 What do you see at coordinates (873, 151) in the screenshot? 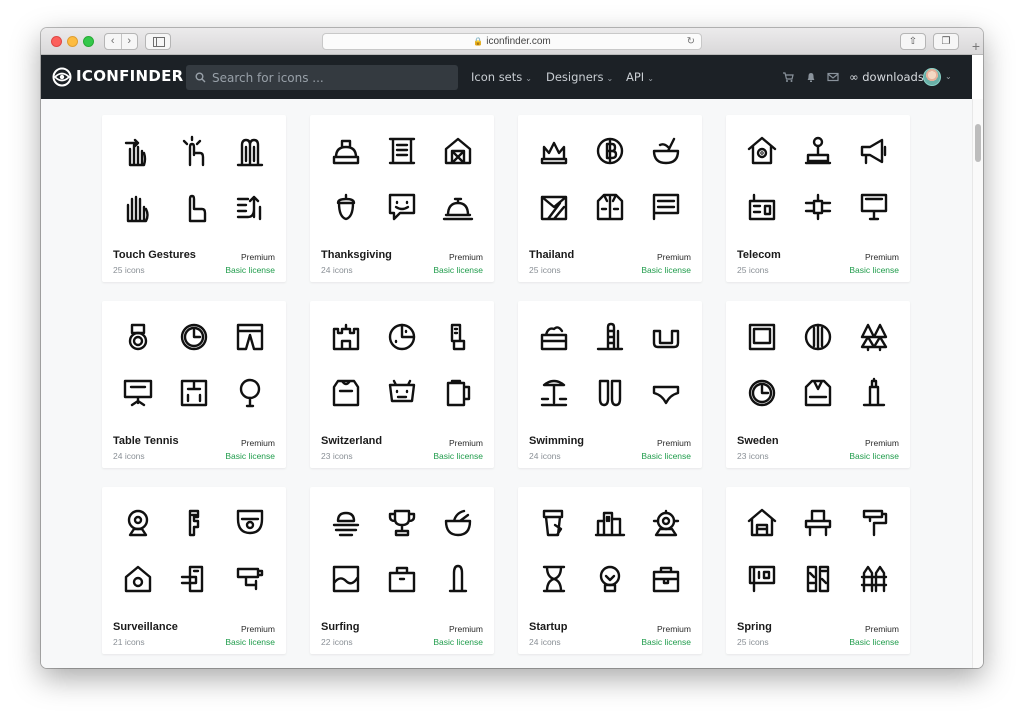
I see `megaphone-icon` at bounding box center [873, 151].